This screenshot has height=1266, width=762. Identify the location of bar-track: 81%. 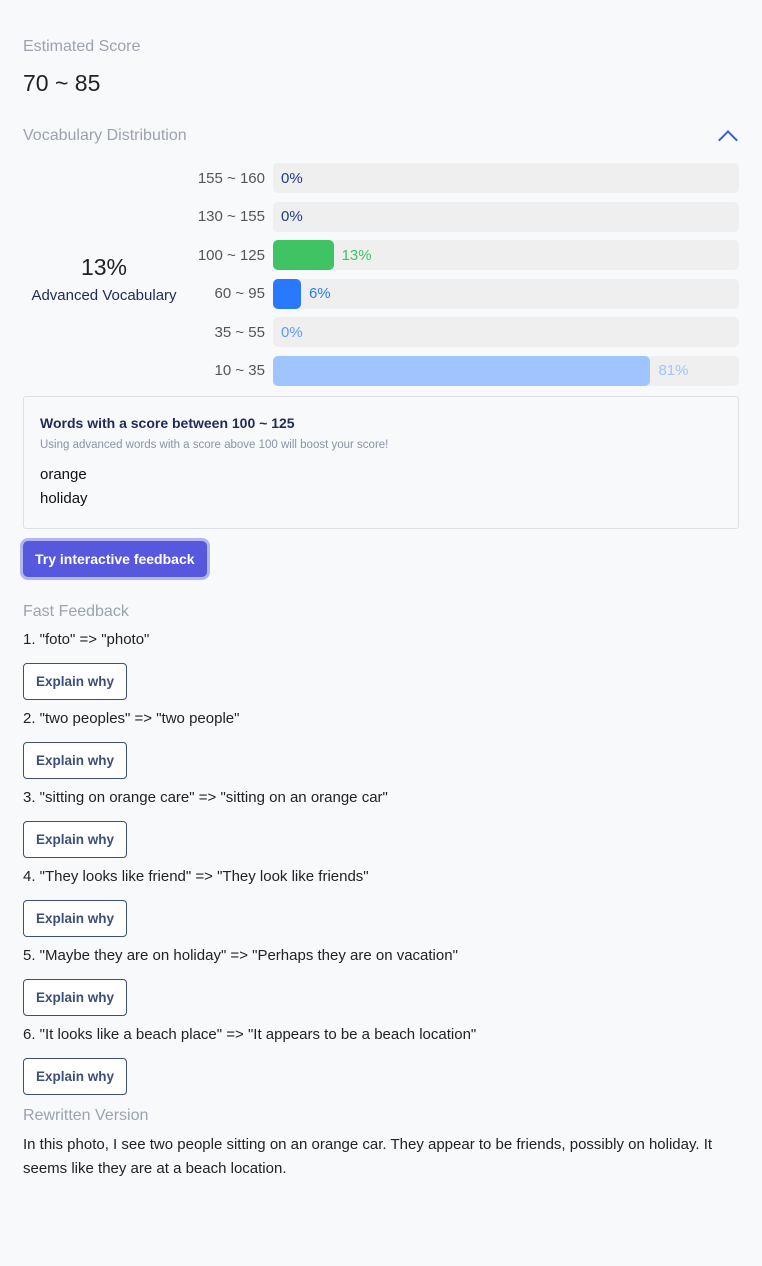
(506, 370).